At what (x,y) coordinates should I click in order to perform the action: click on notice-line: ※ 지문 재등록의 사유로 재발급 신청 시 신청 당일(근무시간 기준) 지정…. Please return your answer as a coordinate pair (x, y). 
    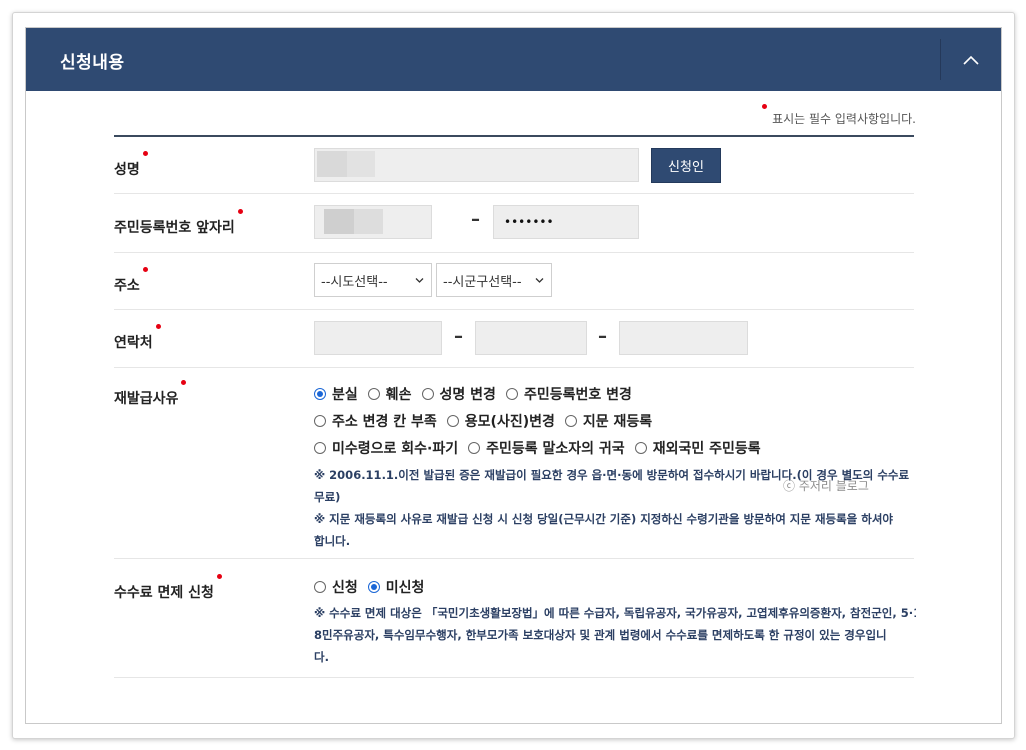
    Looking at the image, I should click on (604, 519).